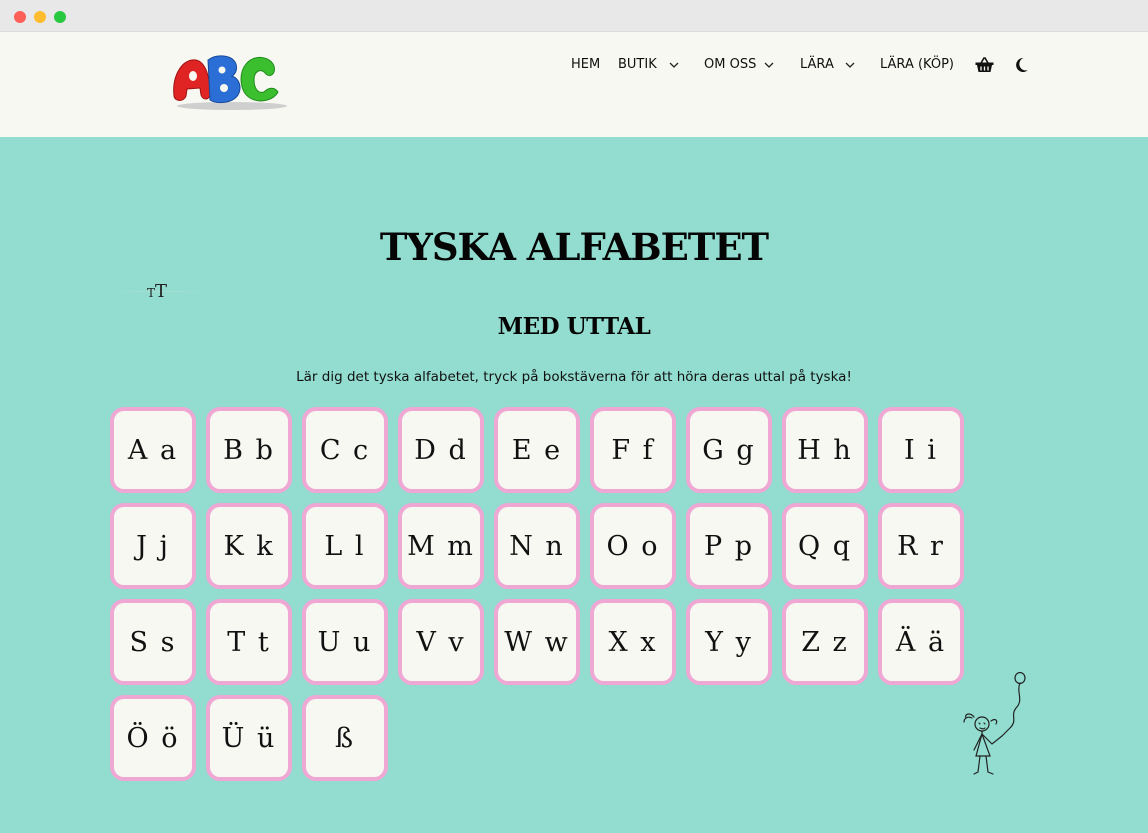 This screenshot has width=1148, height=833. What do you see at coordinates (151, 293) in the screenshot?
I see `text-size-small-glyph: T` at bounding box center [151, 293].